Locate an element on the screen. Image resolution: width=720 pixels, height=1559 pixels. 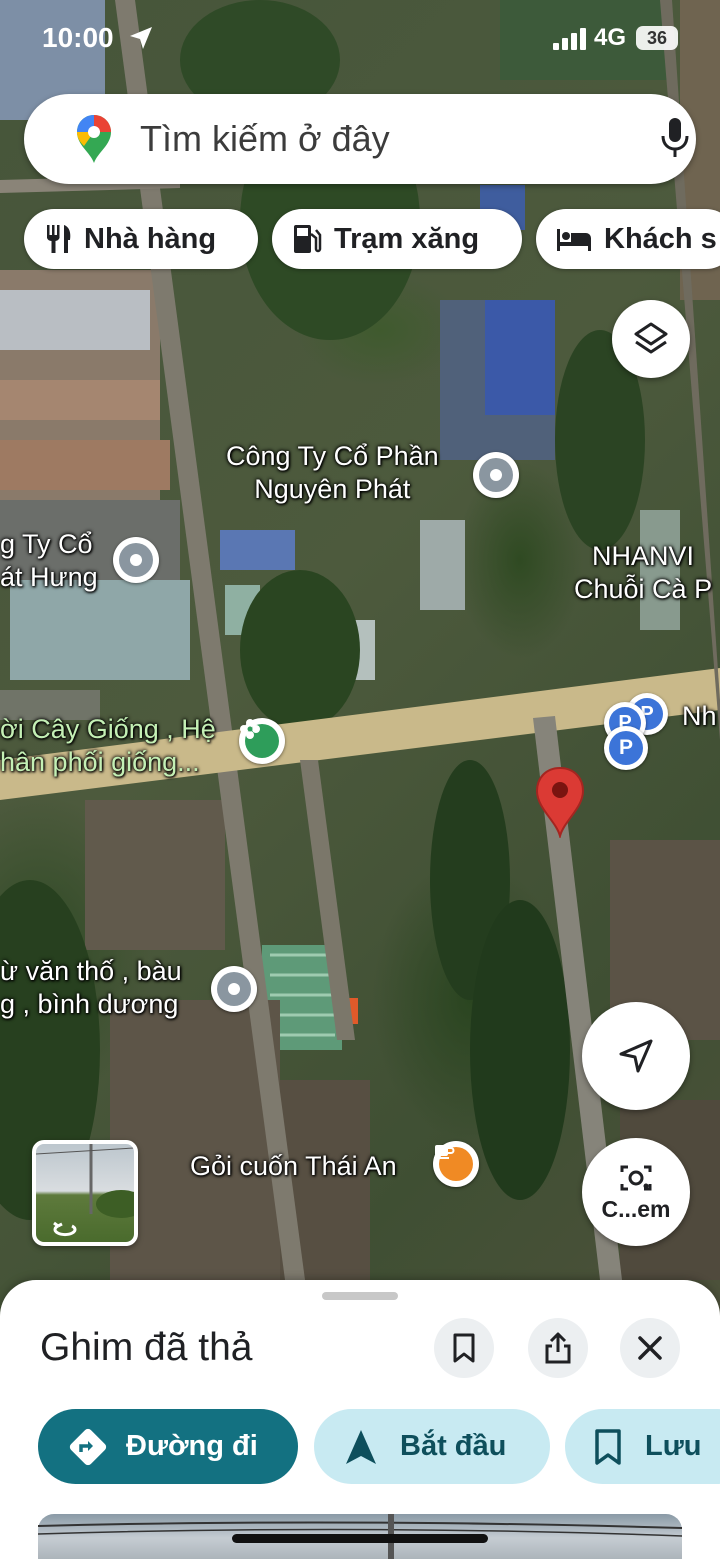
location-arrow-icon is located at coordinates (141, 38).